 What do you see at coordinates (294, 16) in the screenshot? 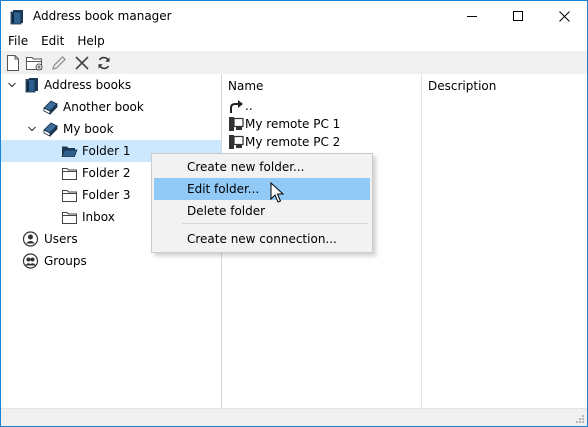
I see `title-bar: Address book manager` at bounding box center [294, 16].